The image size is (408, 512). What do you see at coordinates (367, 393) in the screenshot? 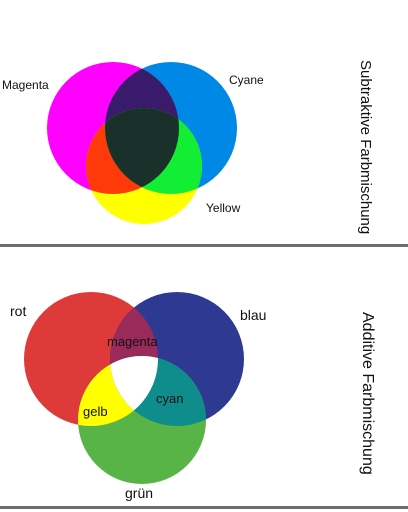
I see `additive-title: Additive Farbmischung` at bounding box center [367, 393].